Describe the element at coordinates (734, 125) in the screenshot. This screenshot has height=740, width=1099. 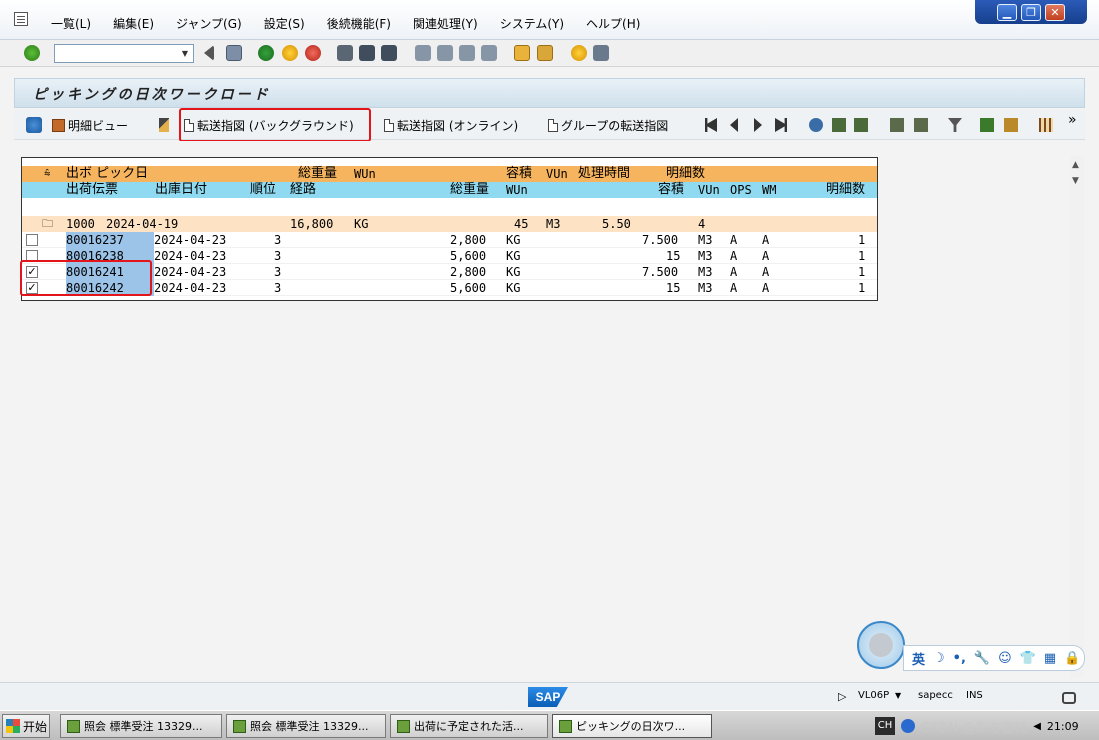
I see `previous-record-icon` at that location.